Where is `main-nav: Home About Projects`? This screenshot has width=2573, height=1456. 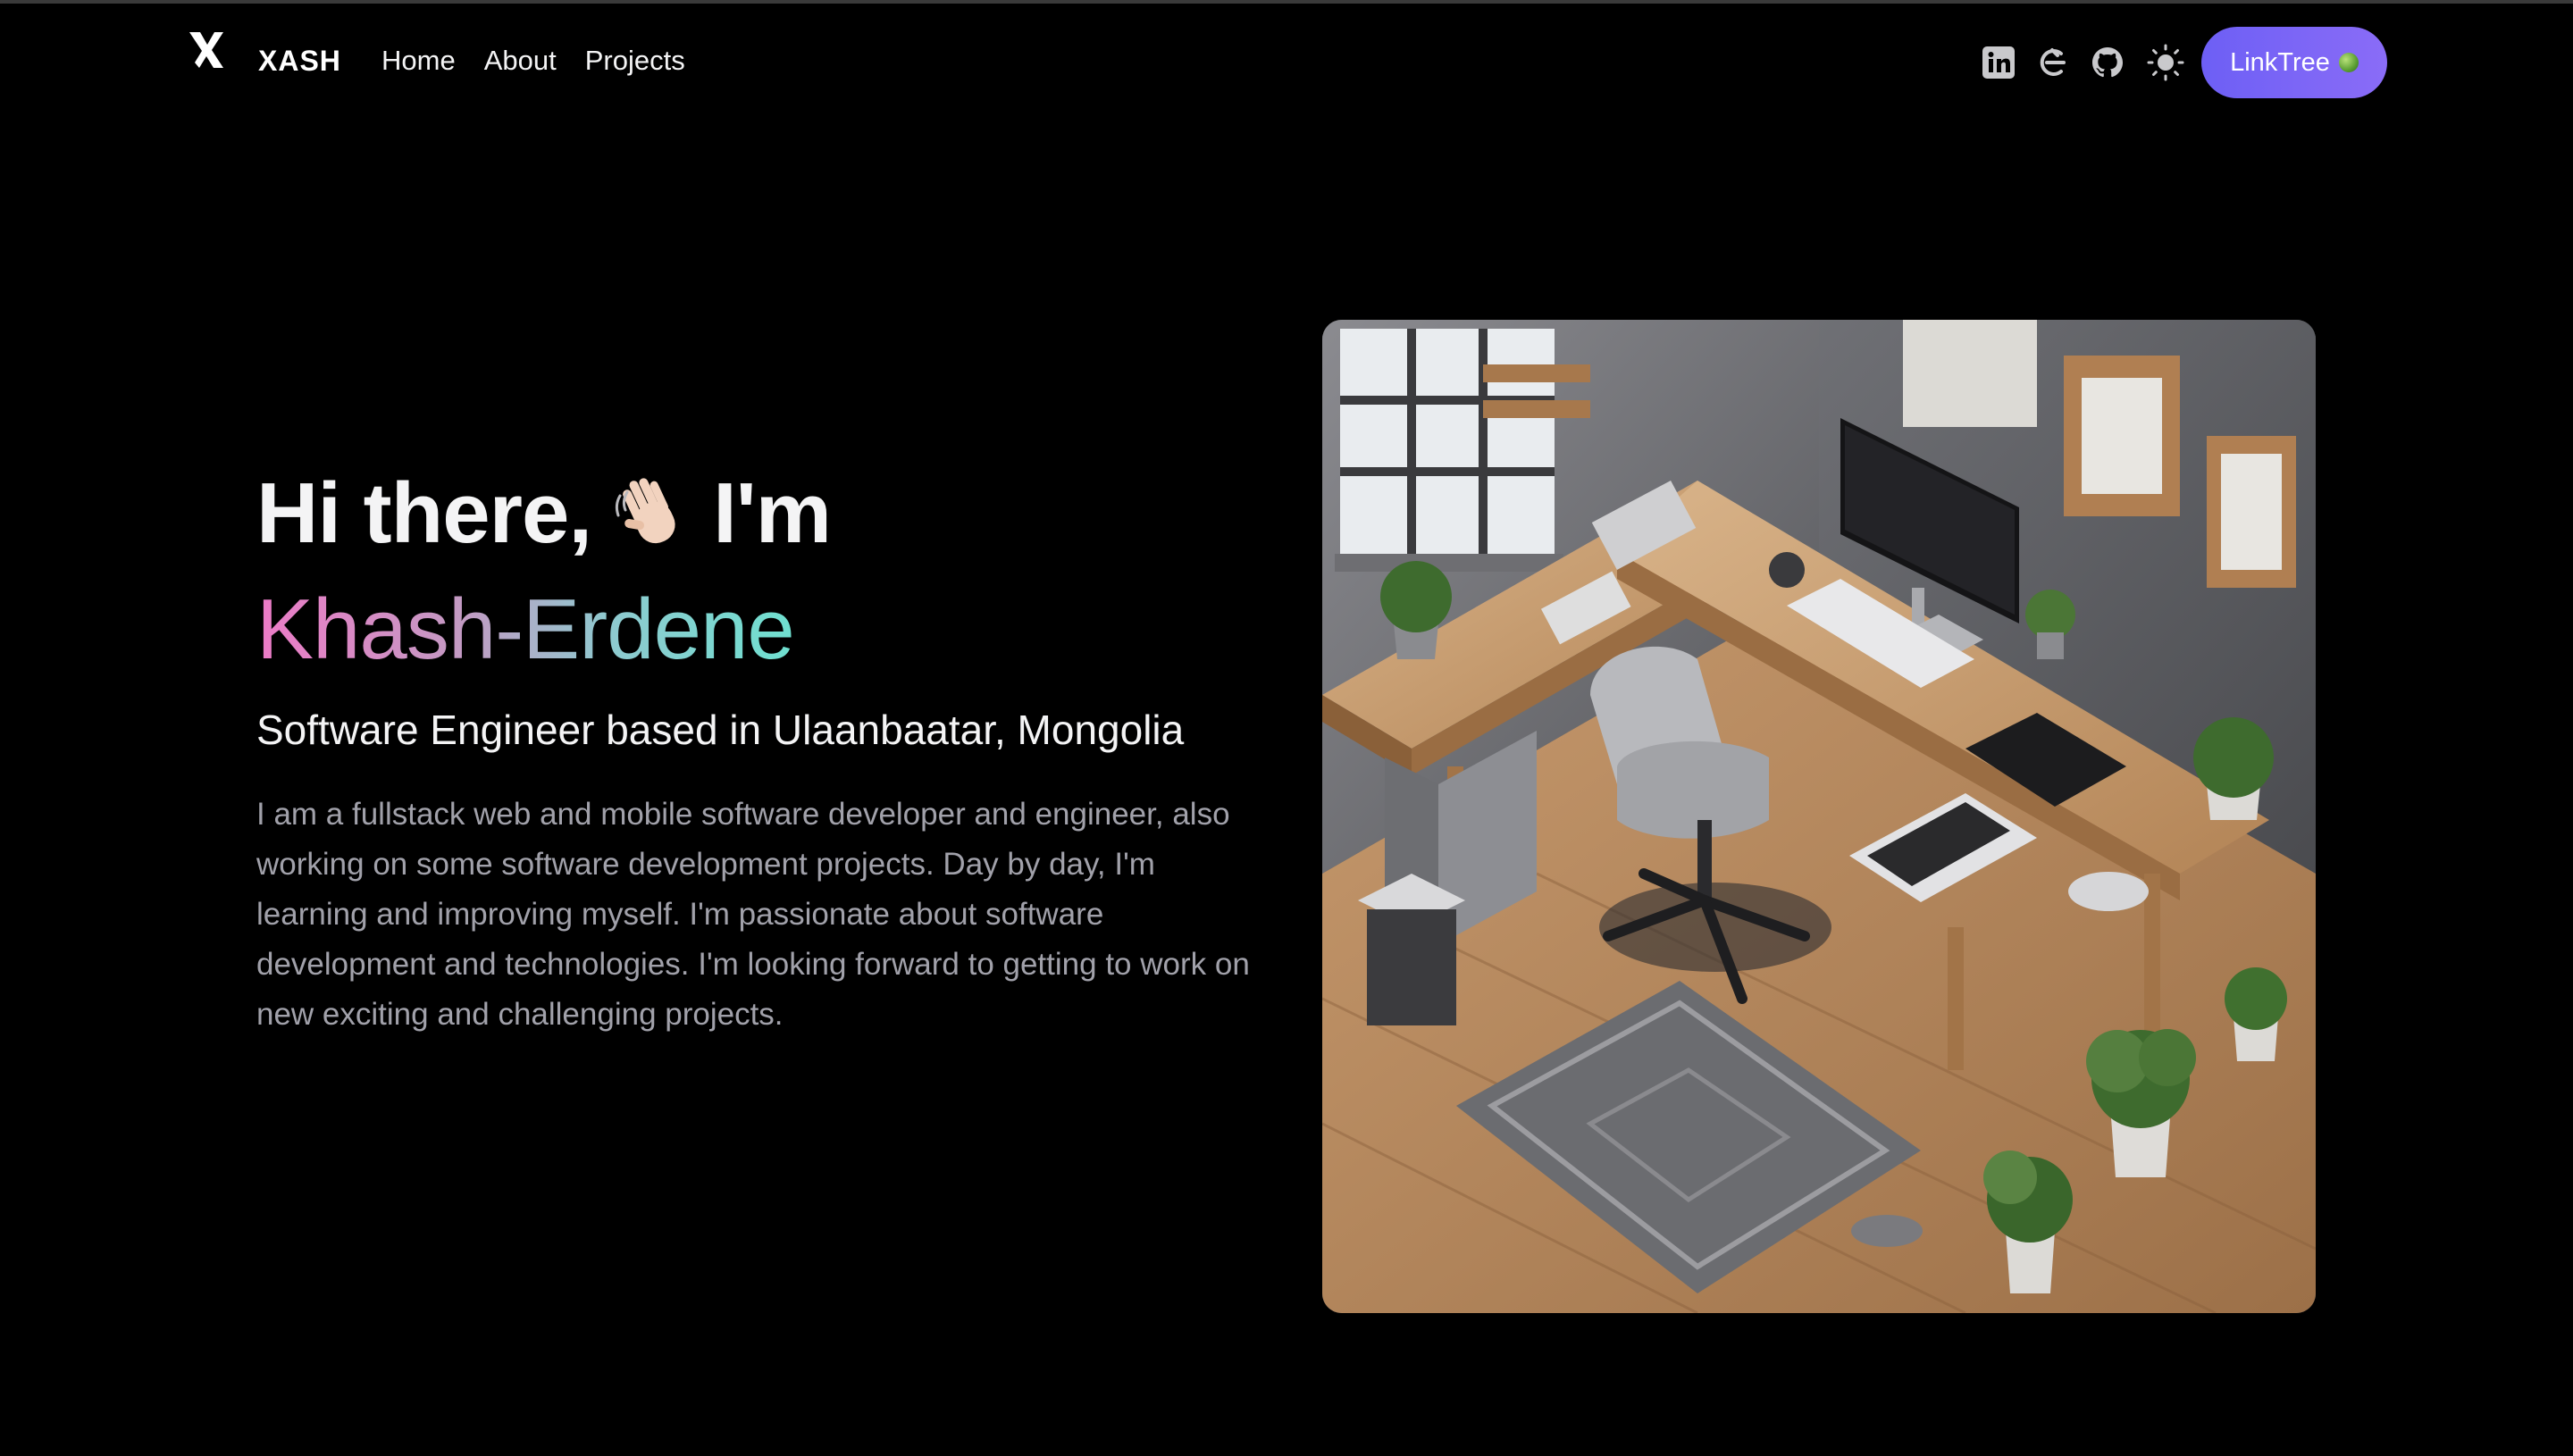
main-nav: Home About Projects is located at coordinates (533, 61).